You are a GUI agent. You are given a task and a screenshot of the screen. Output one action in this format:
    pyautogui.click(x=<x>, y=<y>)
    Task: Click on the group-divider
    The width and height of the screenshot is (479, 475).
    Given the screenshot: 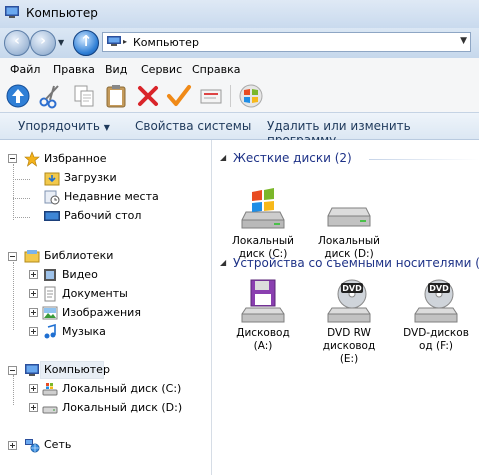 What is the action you would take?
    pyautogui.click(x=424, y=159)
    